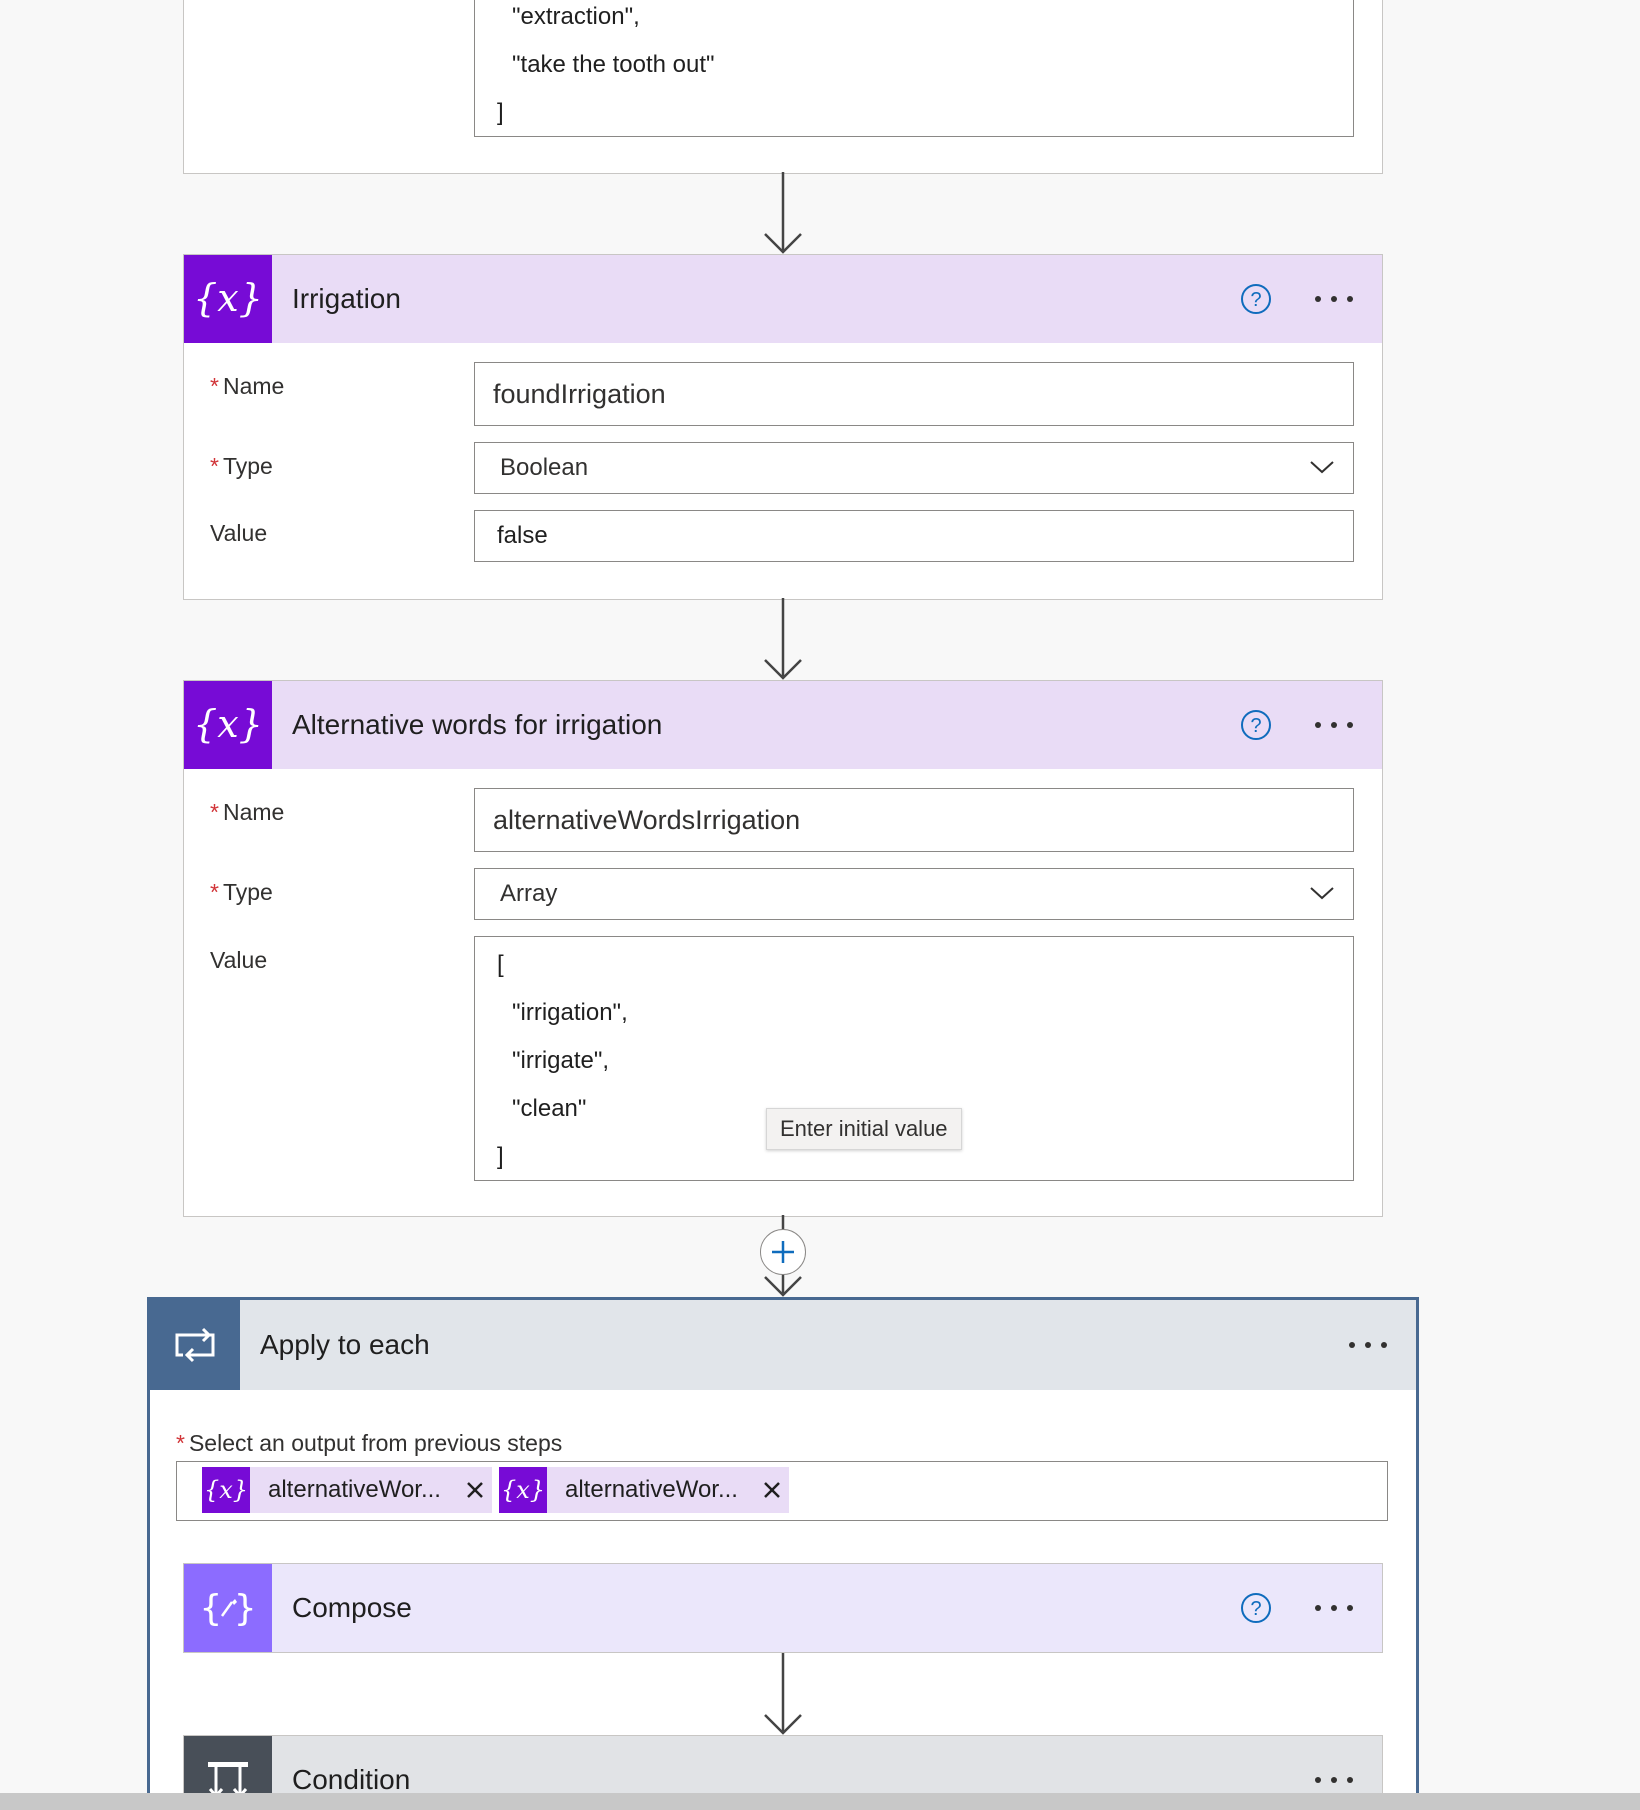  What do you see at coordinates (783, 725) in the screenshot?
I see `card-header: {x} Alternative words for irrigation ?` at bounding box center [783, 725].